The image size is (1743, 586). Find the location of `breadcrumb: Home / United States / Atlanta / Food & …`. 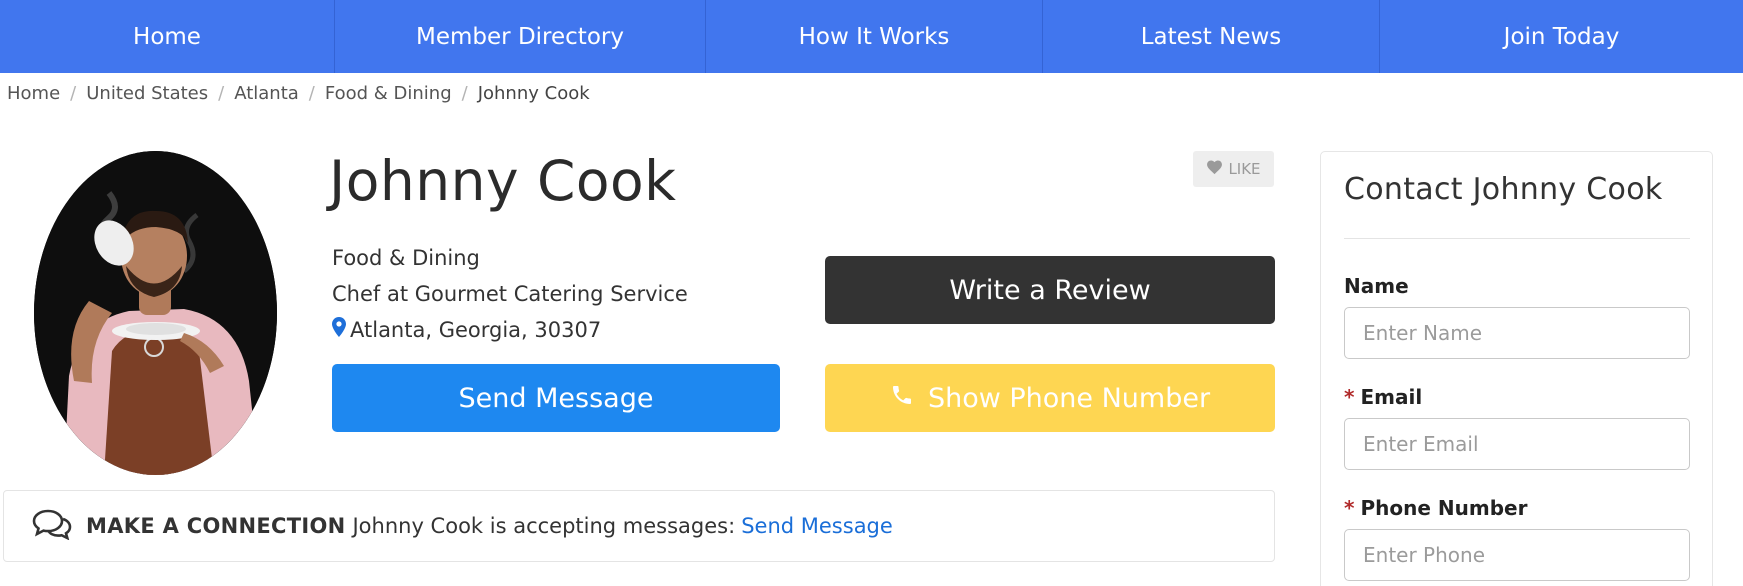

breadcrumb: Home / United States / Atlanta / Food & … is located at coordinates (298, 93).